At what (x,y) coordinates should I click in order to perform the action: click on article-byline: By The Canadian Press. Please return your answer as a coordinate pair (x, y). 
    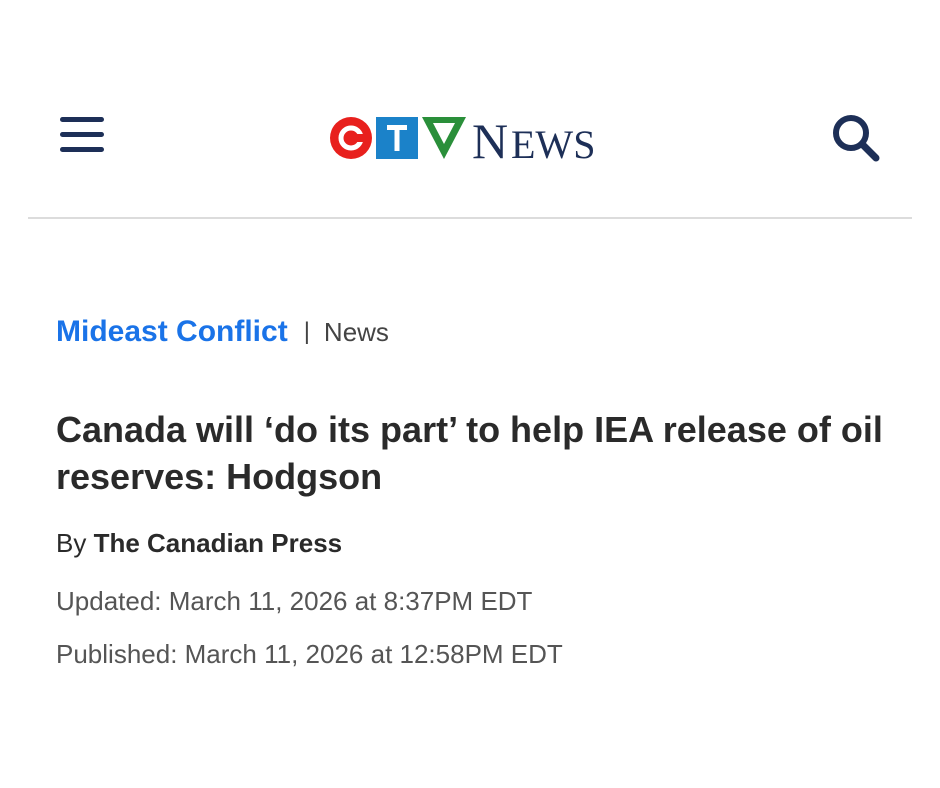
    Looking at the image, I should click on (199, 543).